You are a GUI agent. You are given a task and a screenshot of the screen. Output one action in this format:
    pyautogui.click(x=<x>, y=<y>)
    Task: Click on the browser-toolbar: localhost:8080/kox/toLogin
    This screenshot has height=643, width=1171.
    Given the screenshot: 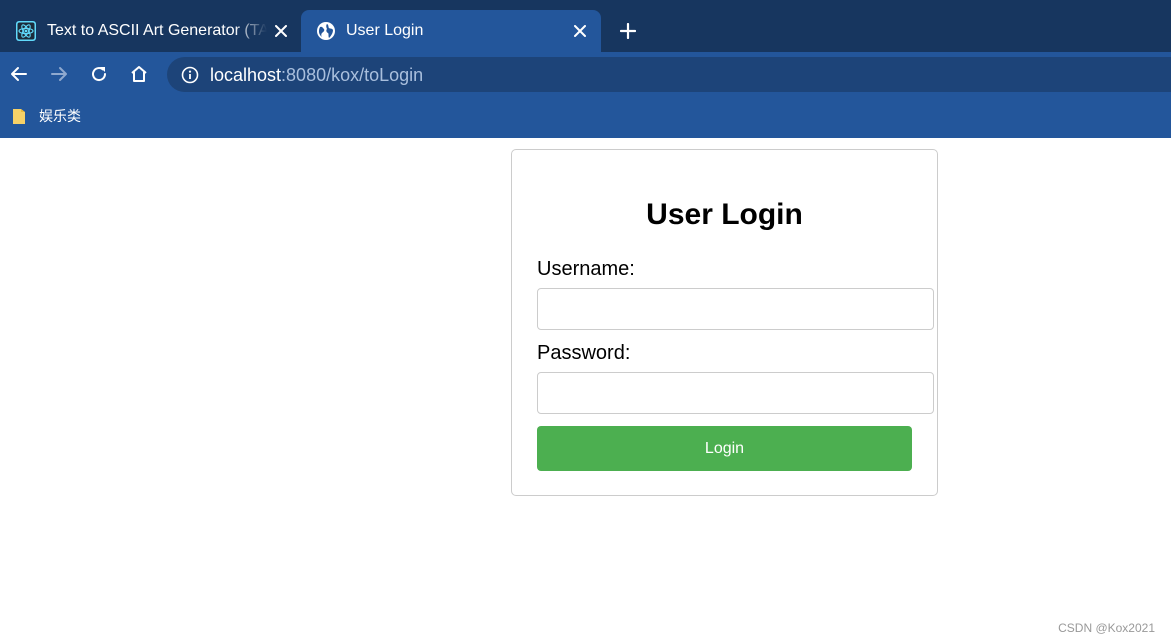 What is the action you would take?
    pyautogui.click(x=585, y=75)
    